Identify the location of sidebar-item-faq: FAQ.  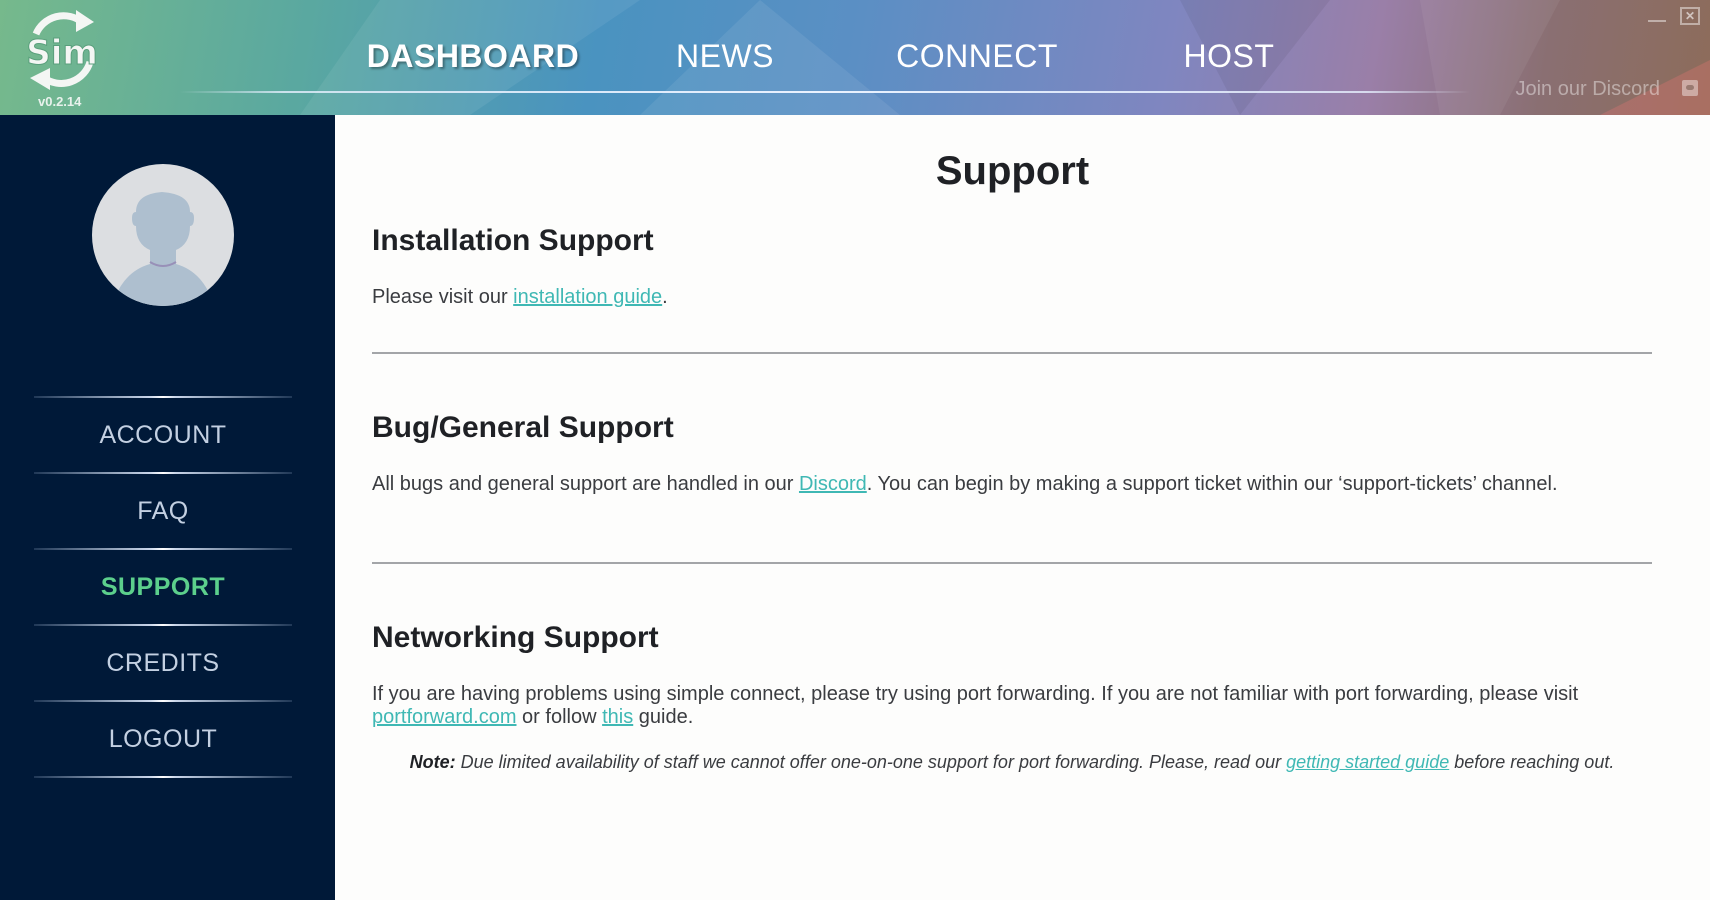
(163, 511).